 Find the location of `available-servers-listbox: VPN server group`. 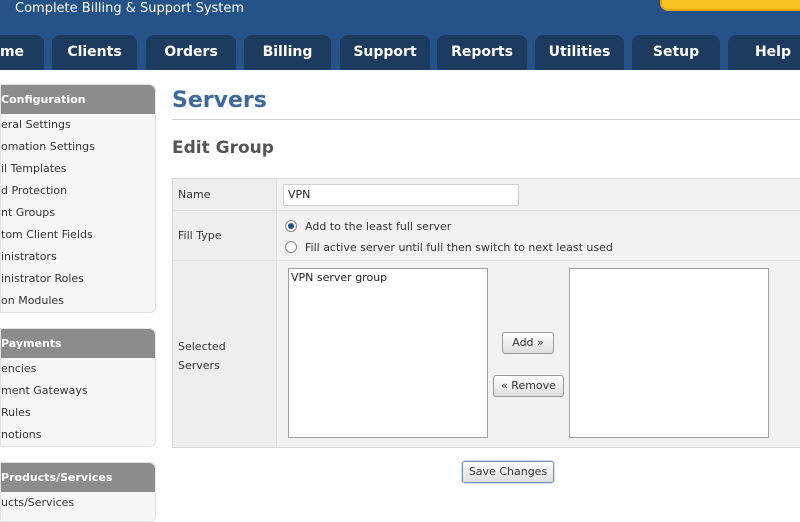

available-servers-listbox: VPN server group is located at coordinates (388, 353).